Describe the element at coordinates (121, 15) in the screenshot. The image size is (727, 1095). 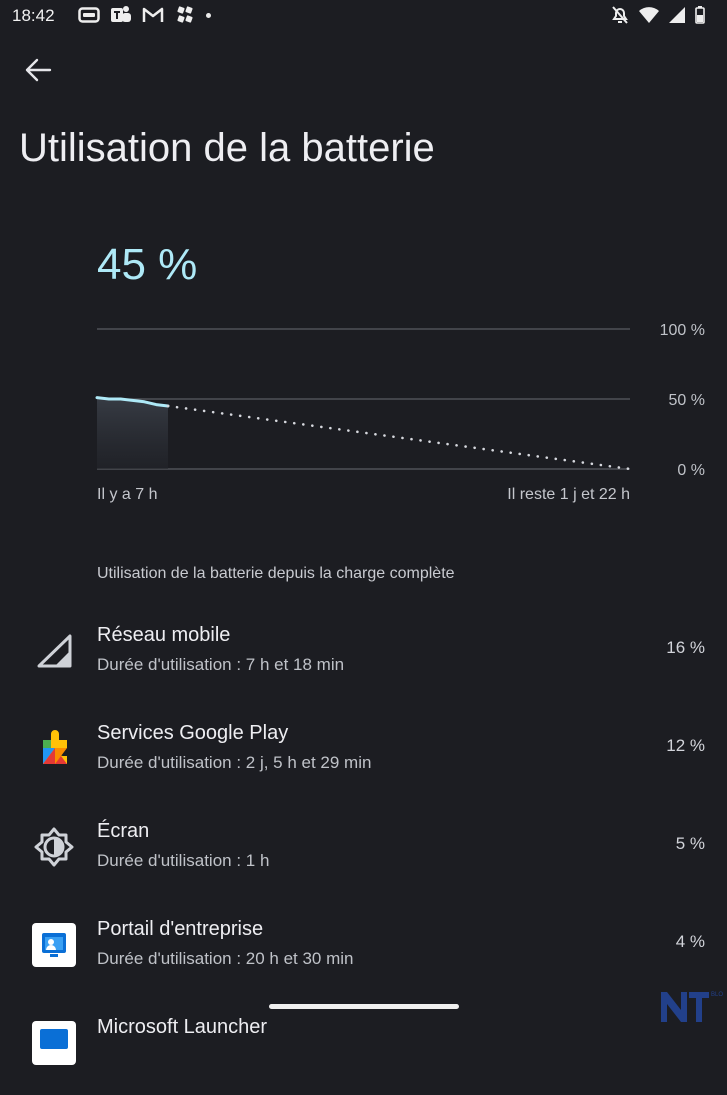
I see `teams-icon` at that location.